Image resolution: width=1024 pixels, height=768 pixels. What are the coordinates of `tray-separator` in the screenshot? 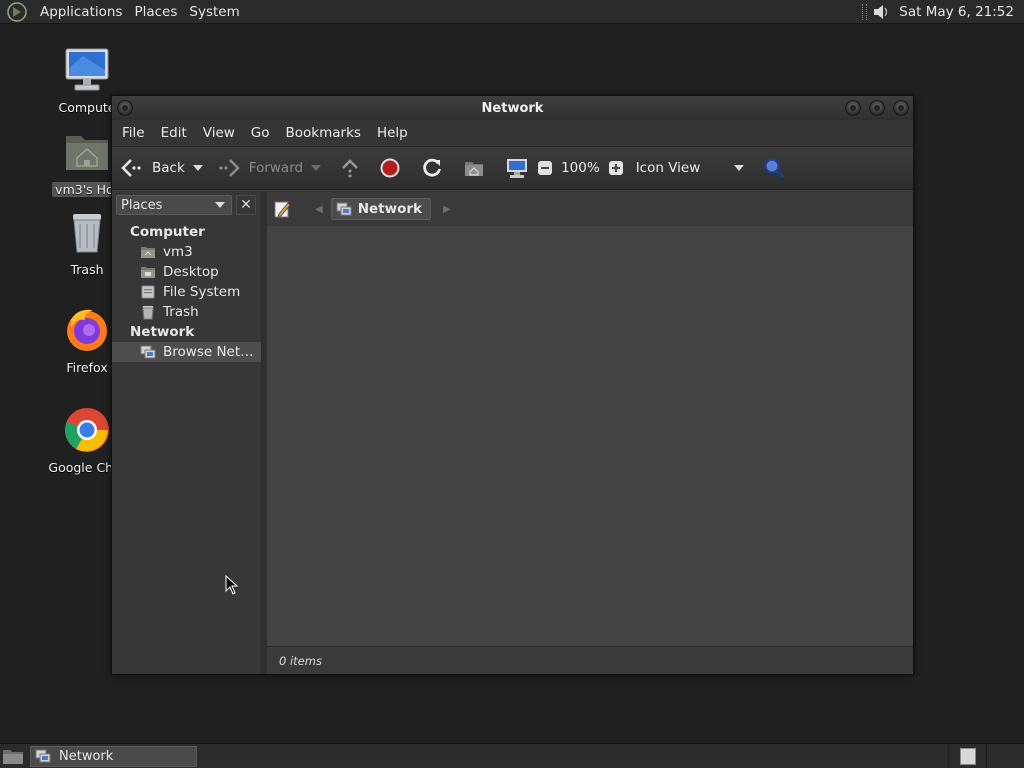 It's located at (865, 11).